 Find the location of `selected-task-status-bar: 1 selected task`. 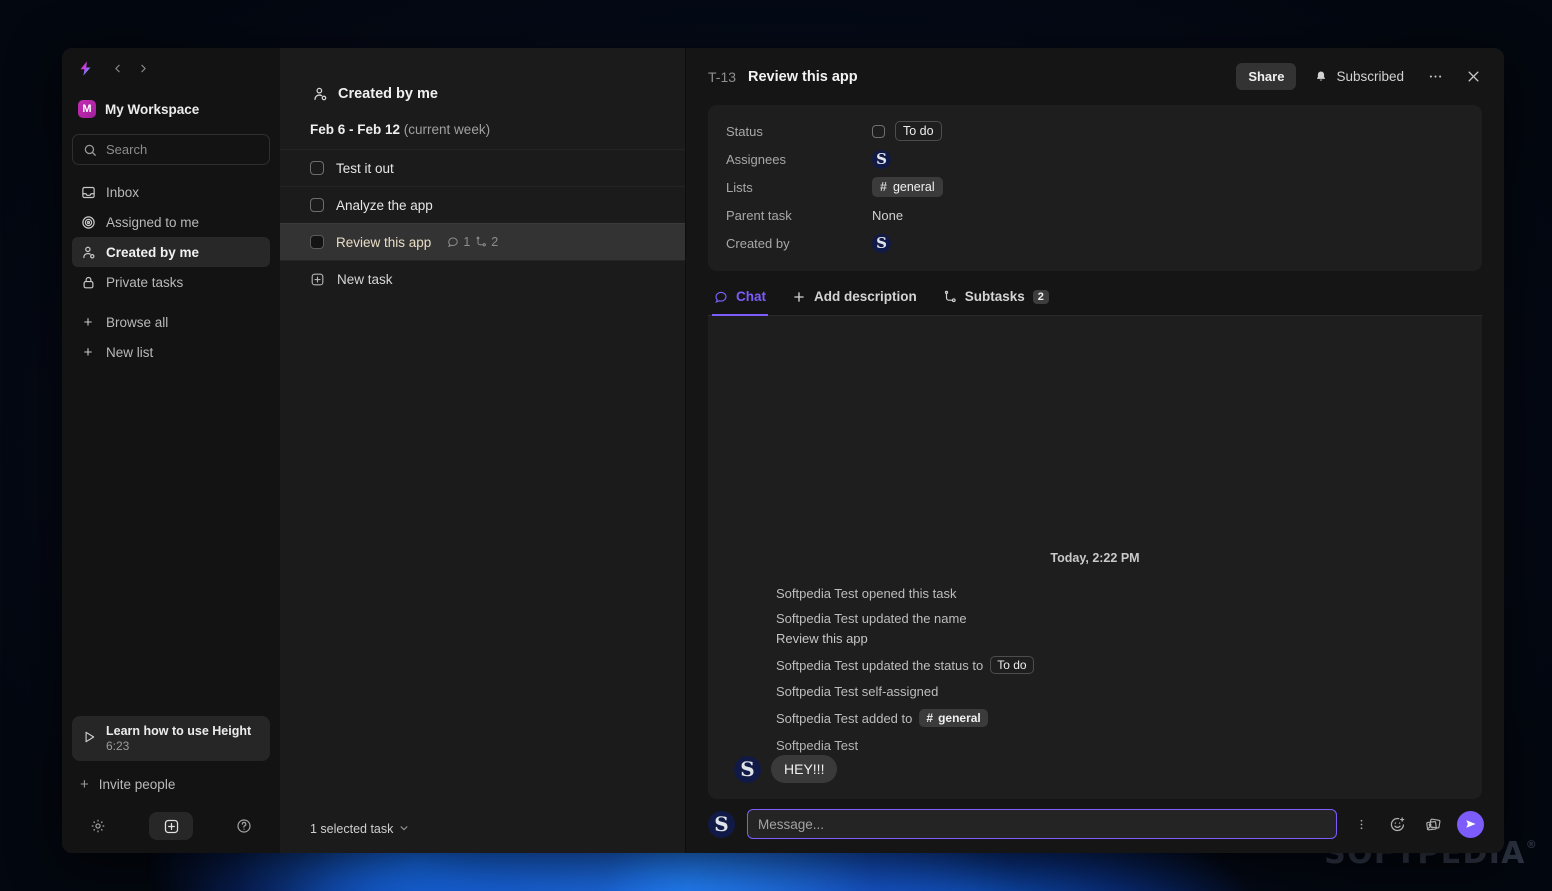

selected-task-status-bar: 1 selected task is located at coordinates (482, 829).